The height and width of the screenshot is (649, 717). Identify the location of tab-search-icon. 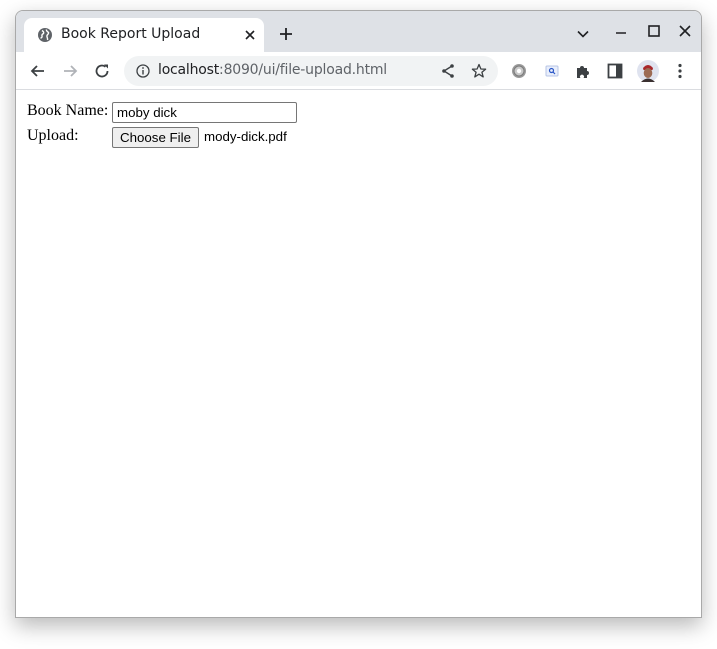
(583, 34).